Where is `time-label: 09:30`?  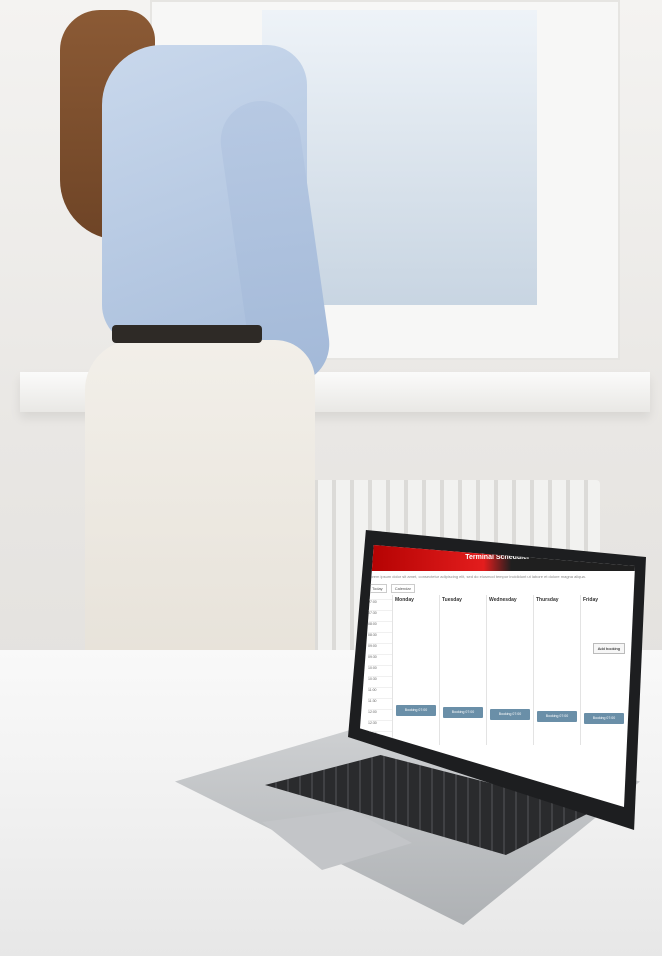
time-label: 09:30 is located at coordinates (380, 659).